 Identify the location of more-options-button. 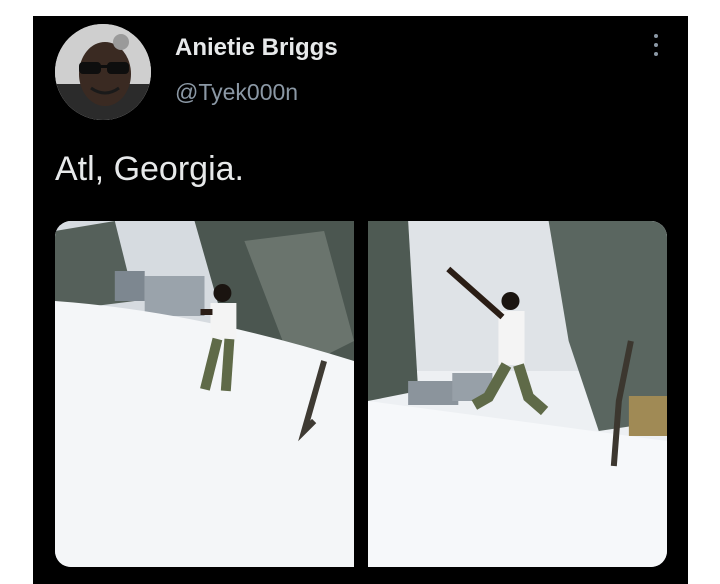
(656, 49).